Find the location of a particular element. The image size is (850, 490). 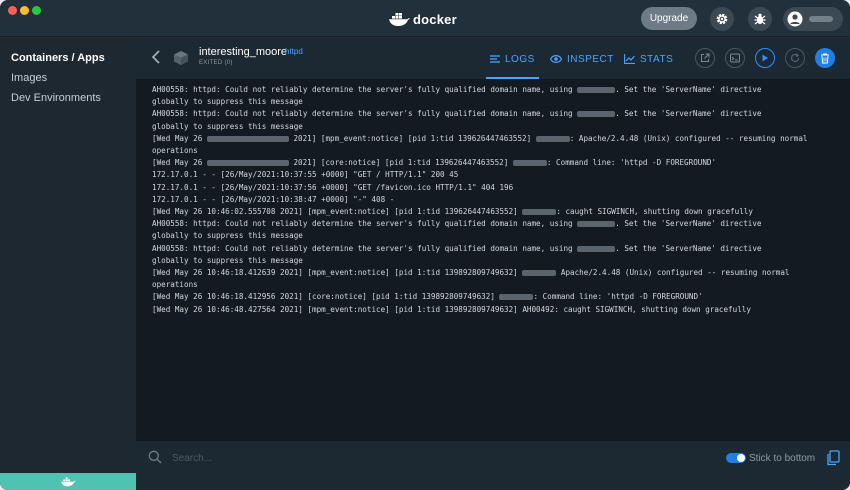

brand-name: docker is located at coordinates (435, 19).